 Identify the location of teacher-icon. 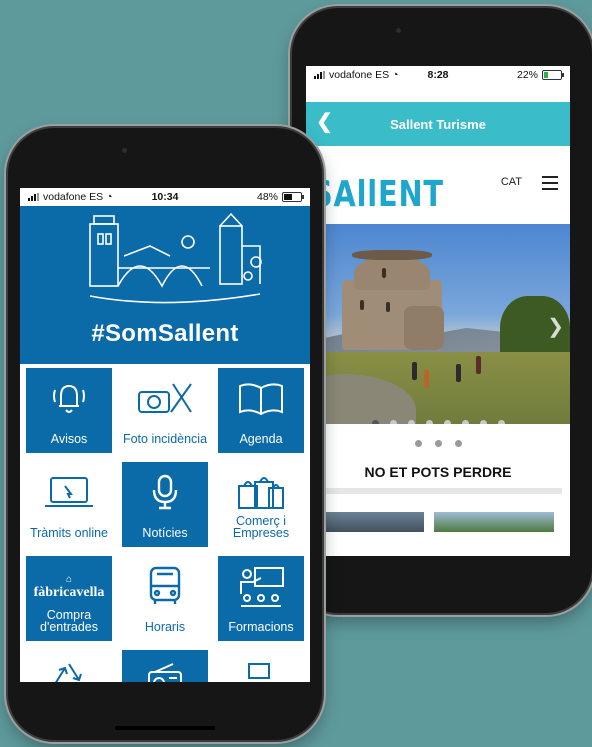
(262, 587).